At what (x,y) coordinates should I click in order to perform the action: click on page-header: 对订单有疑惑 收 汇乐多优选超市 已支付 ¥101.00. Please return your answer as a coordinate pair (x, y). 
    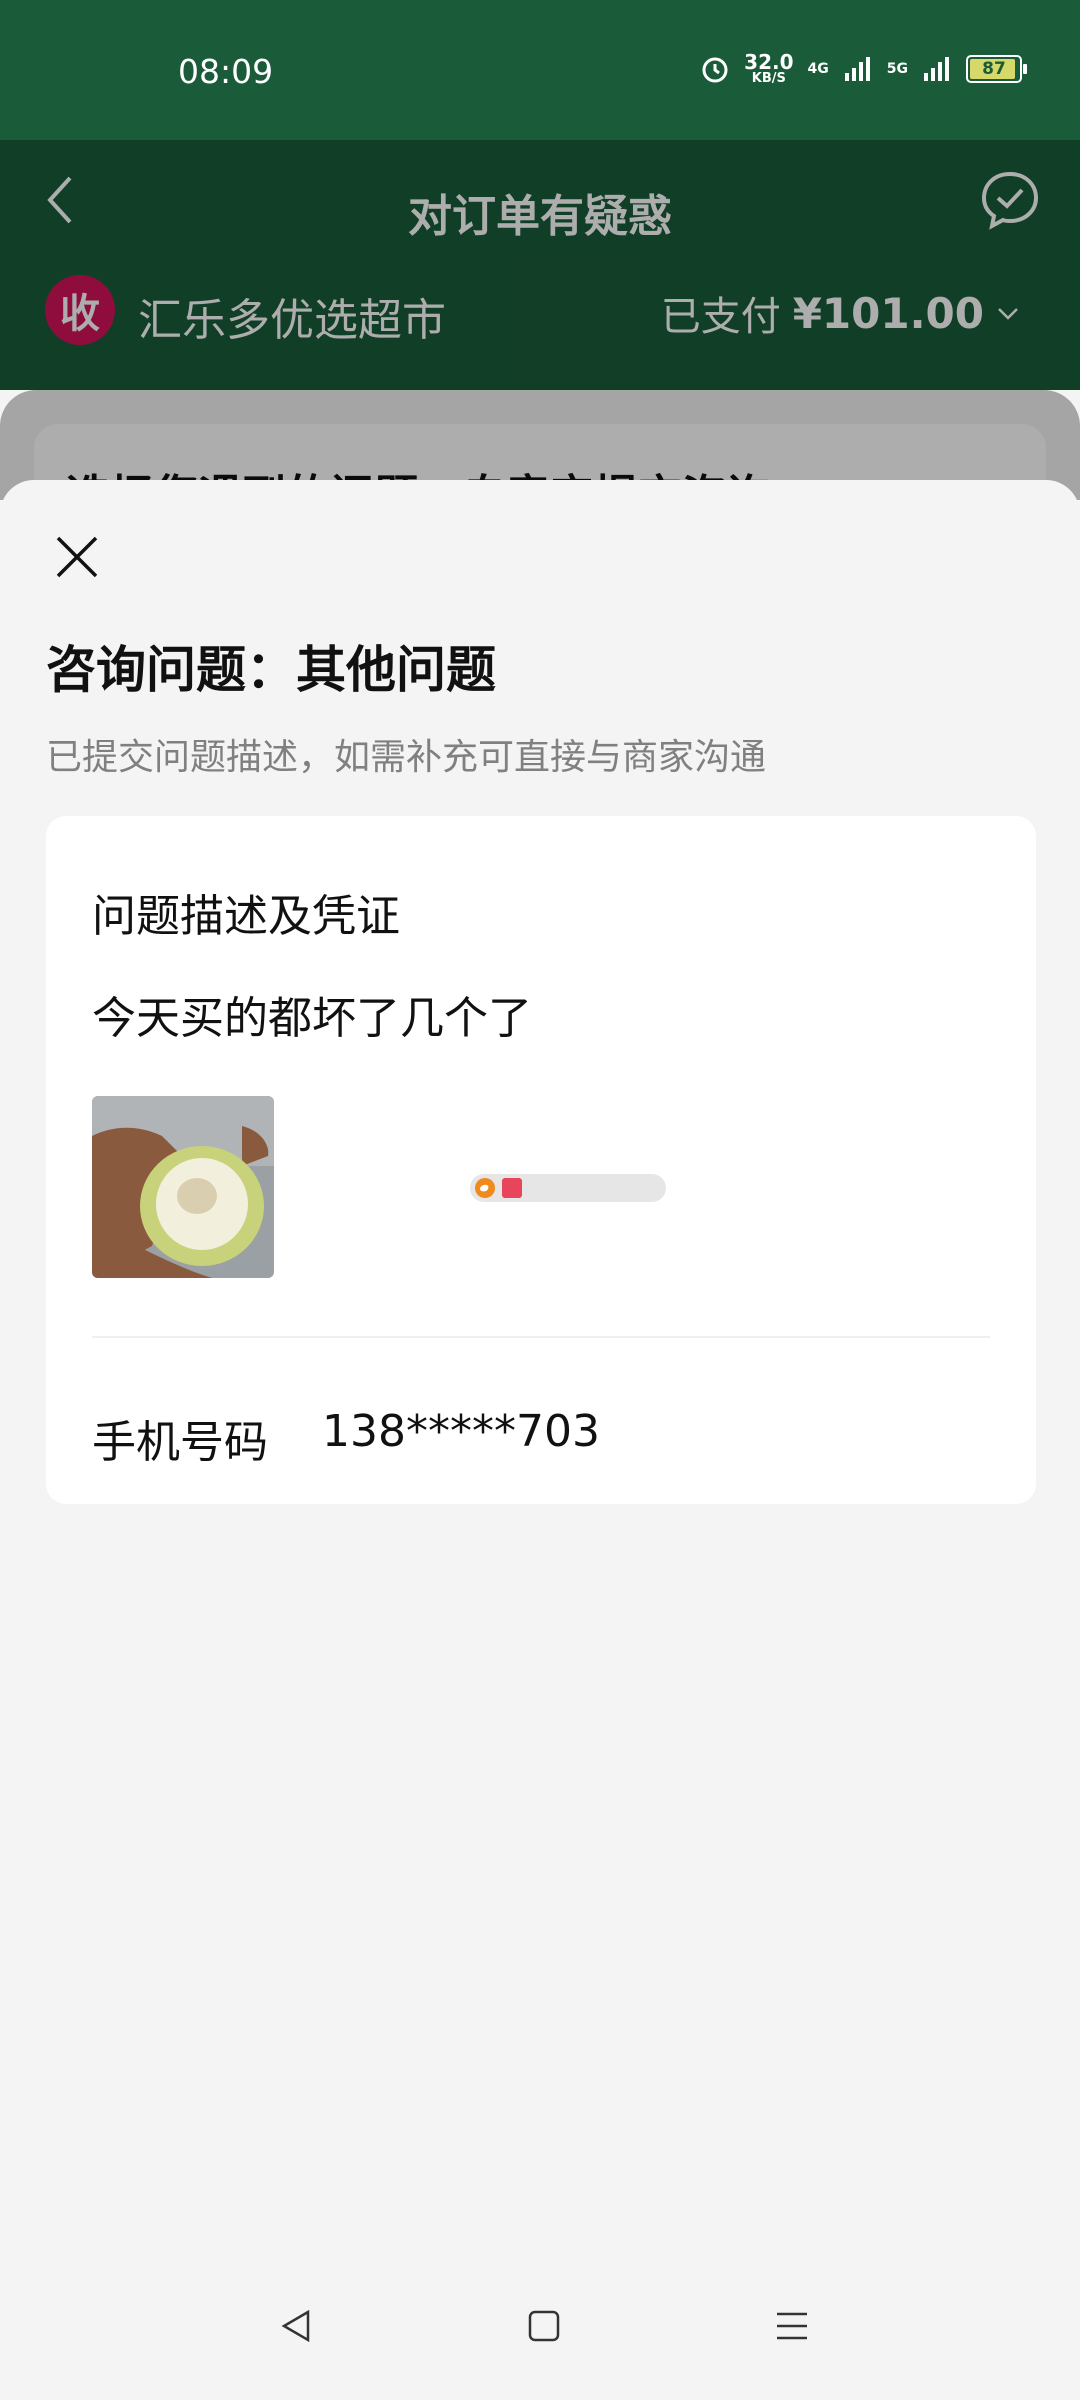
    Looking at the image, I should click on (540, 265).